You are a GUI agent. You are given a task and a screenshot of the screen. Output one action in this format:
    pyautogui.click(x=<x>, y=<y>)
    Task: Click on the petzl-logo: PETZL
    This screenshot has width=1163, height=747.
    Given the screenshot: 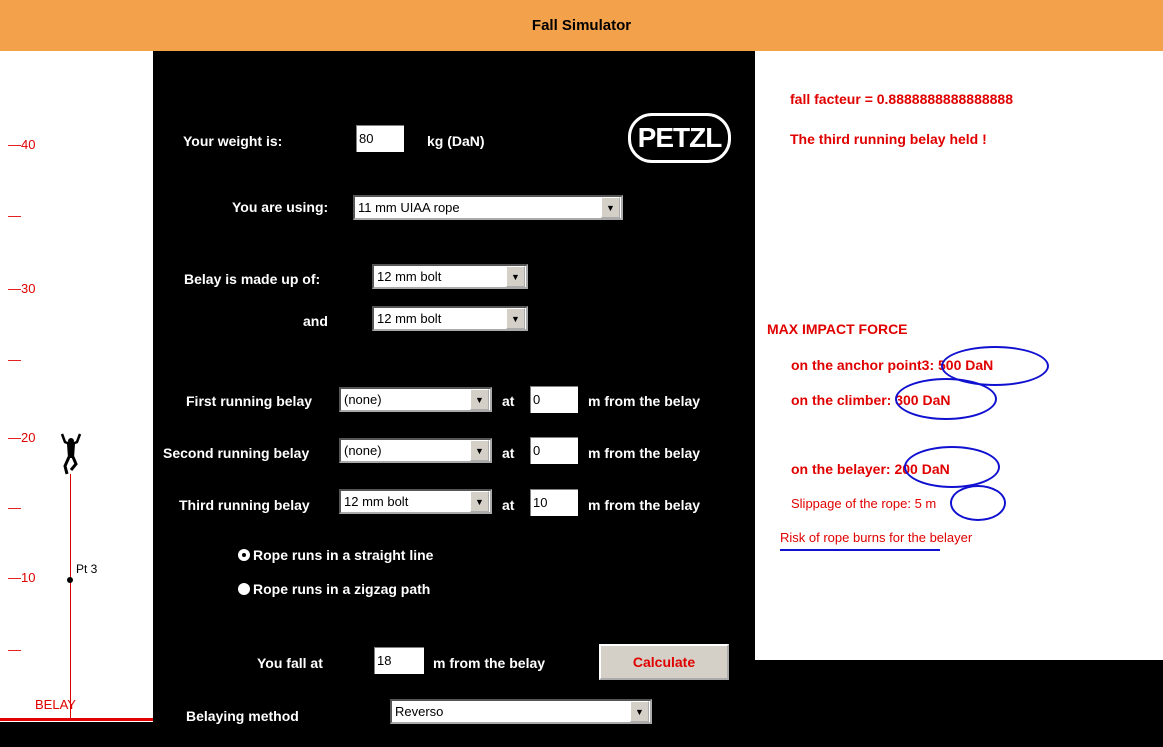 What is the action you would take?
    pyautogui.click(x=679, y=138)
    